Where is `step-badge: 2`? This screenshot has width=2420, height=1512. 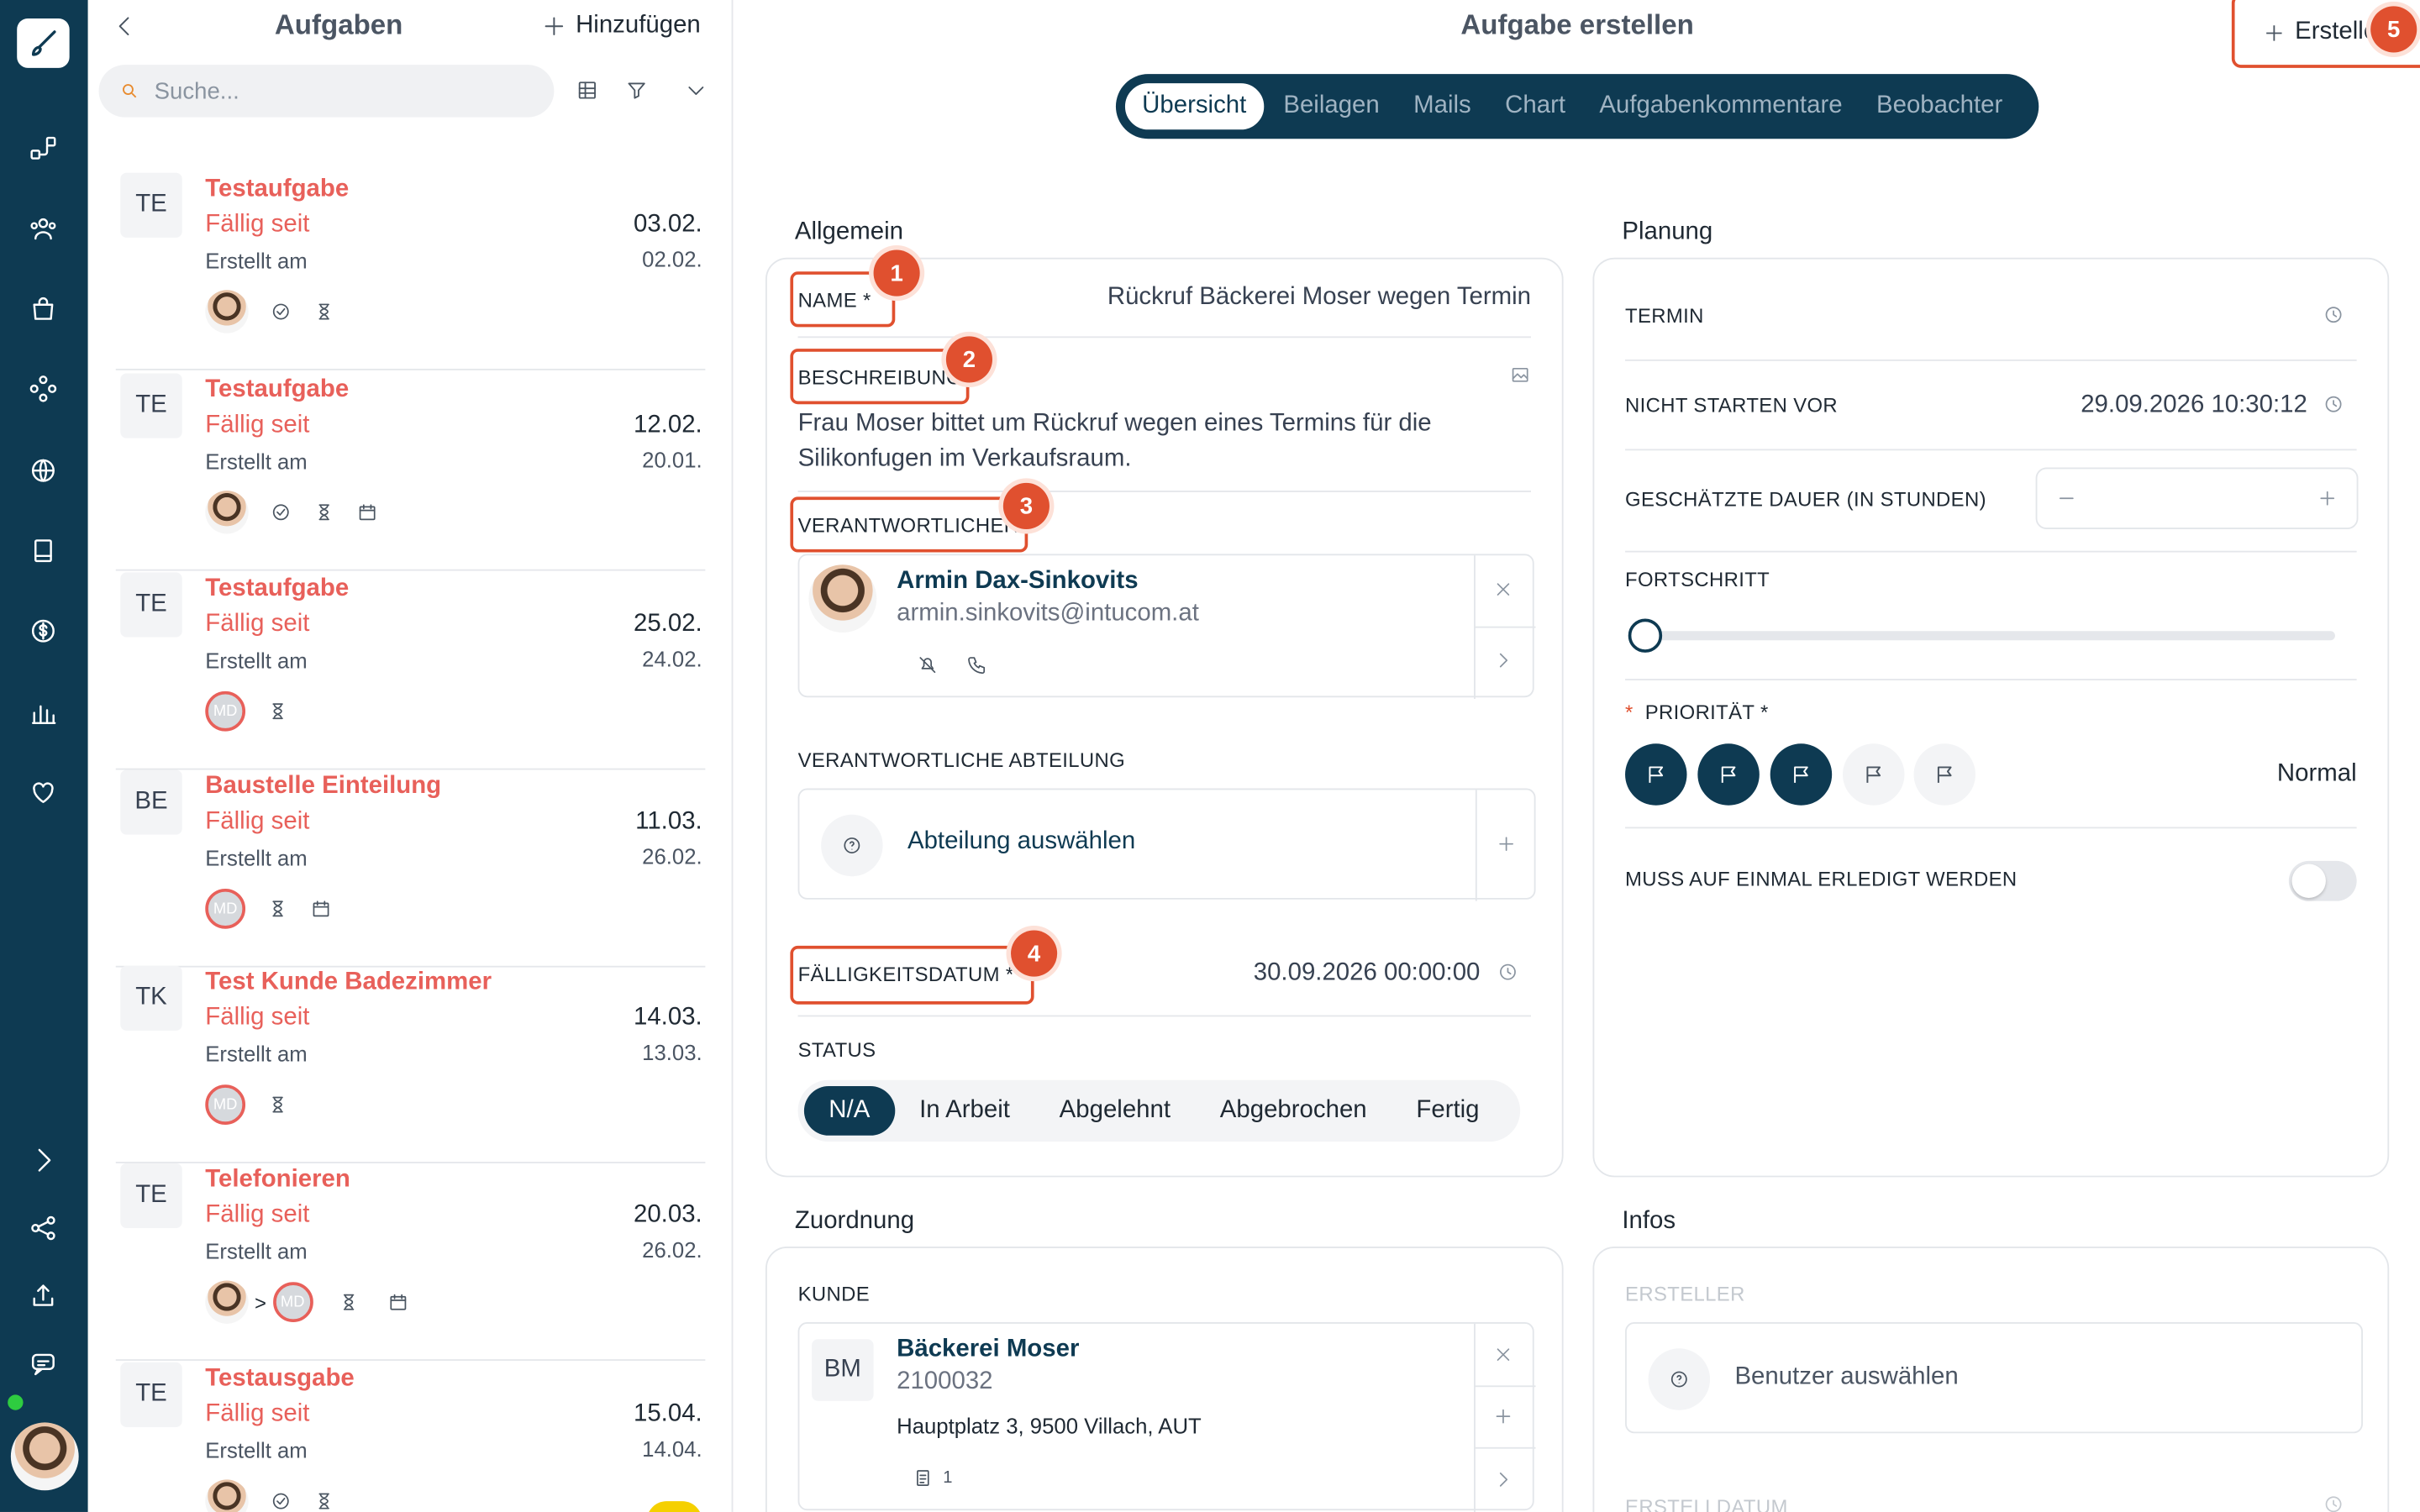 step-badge: 2 is located at coordinates (968, 359).